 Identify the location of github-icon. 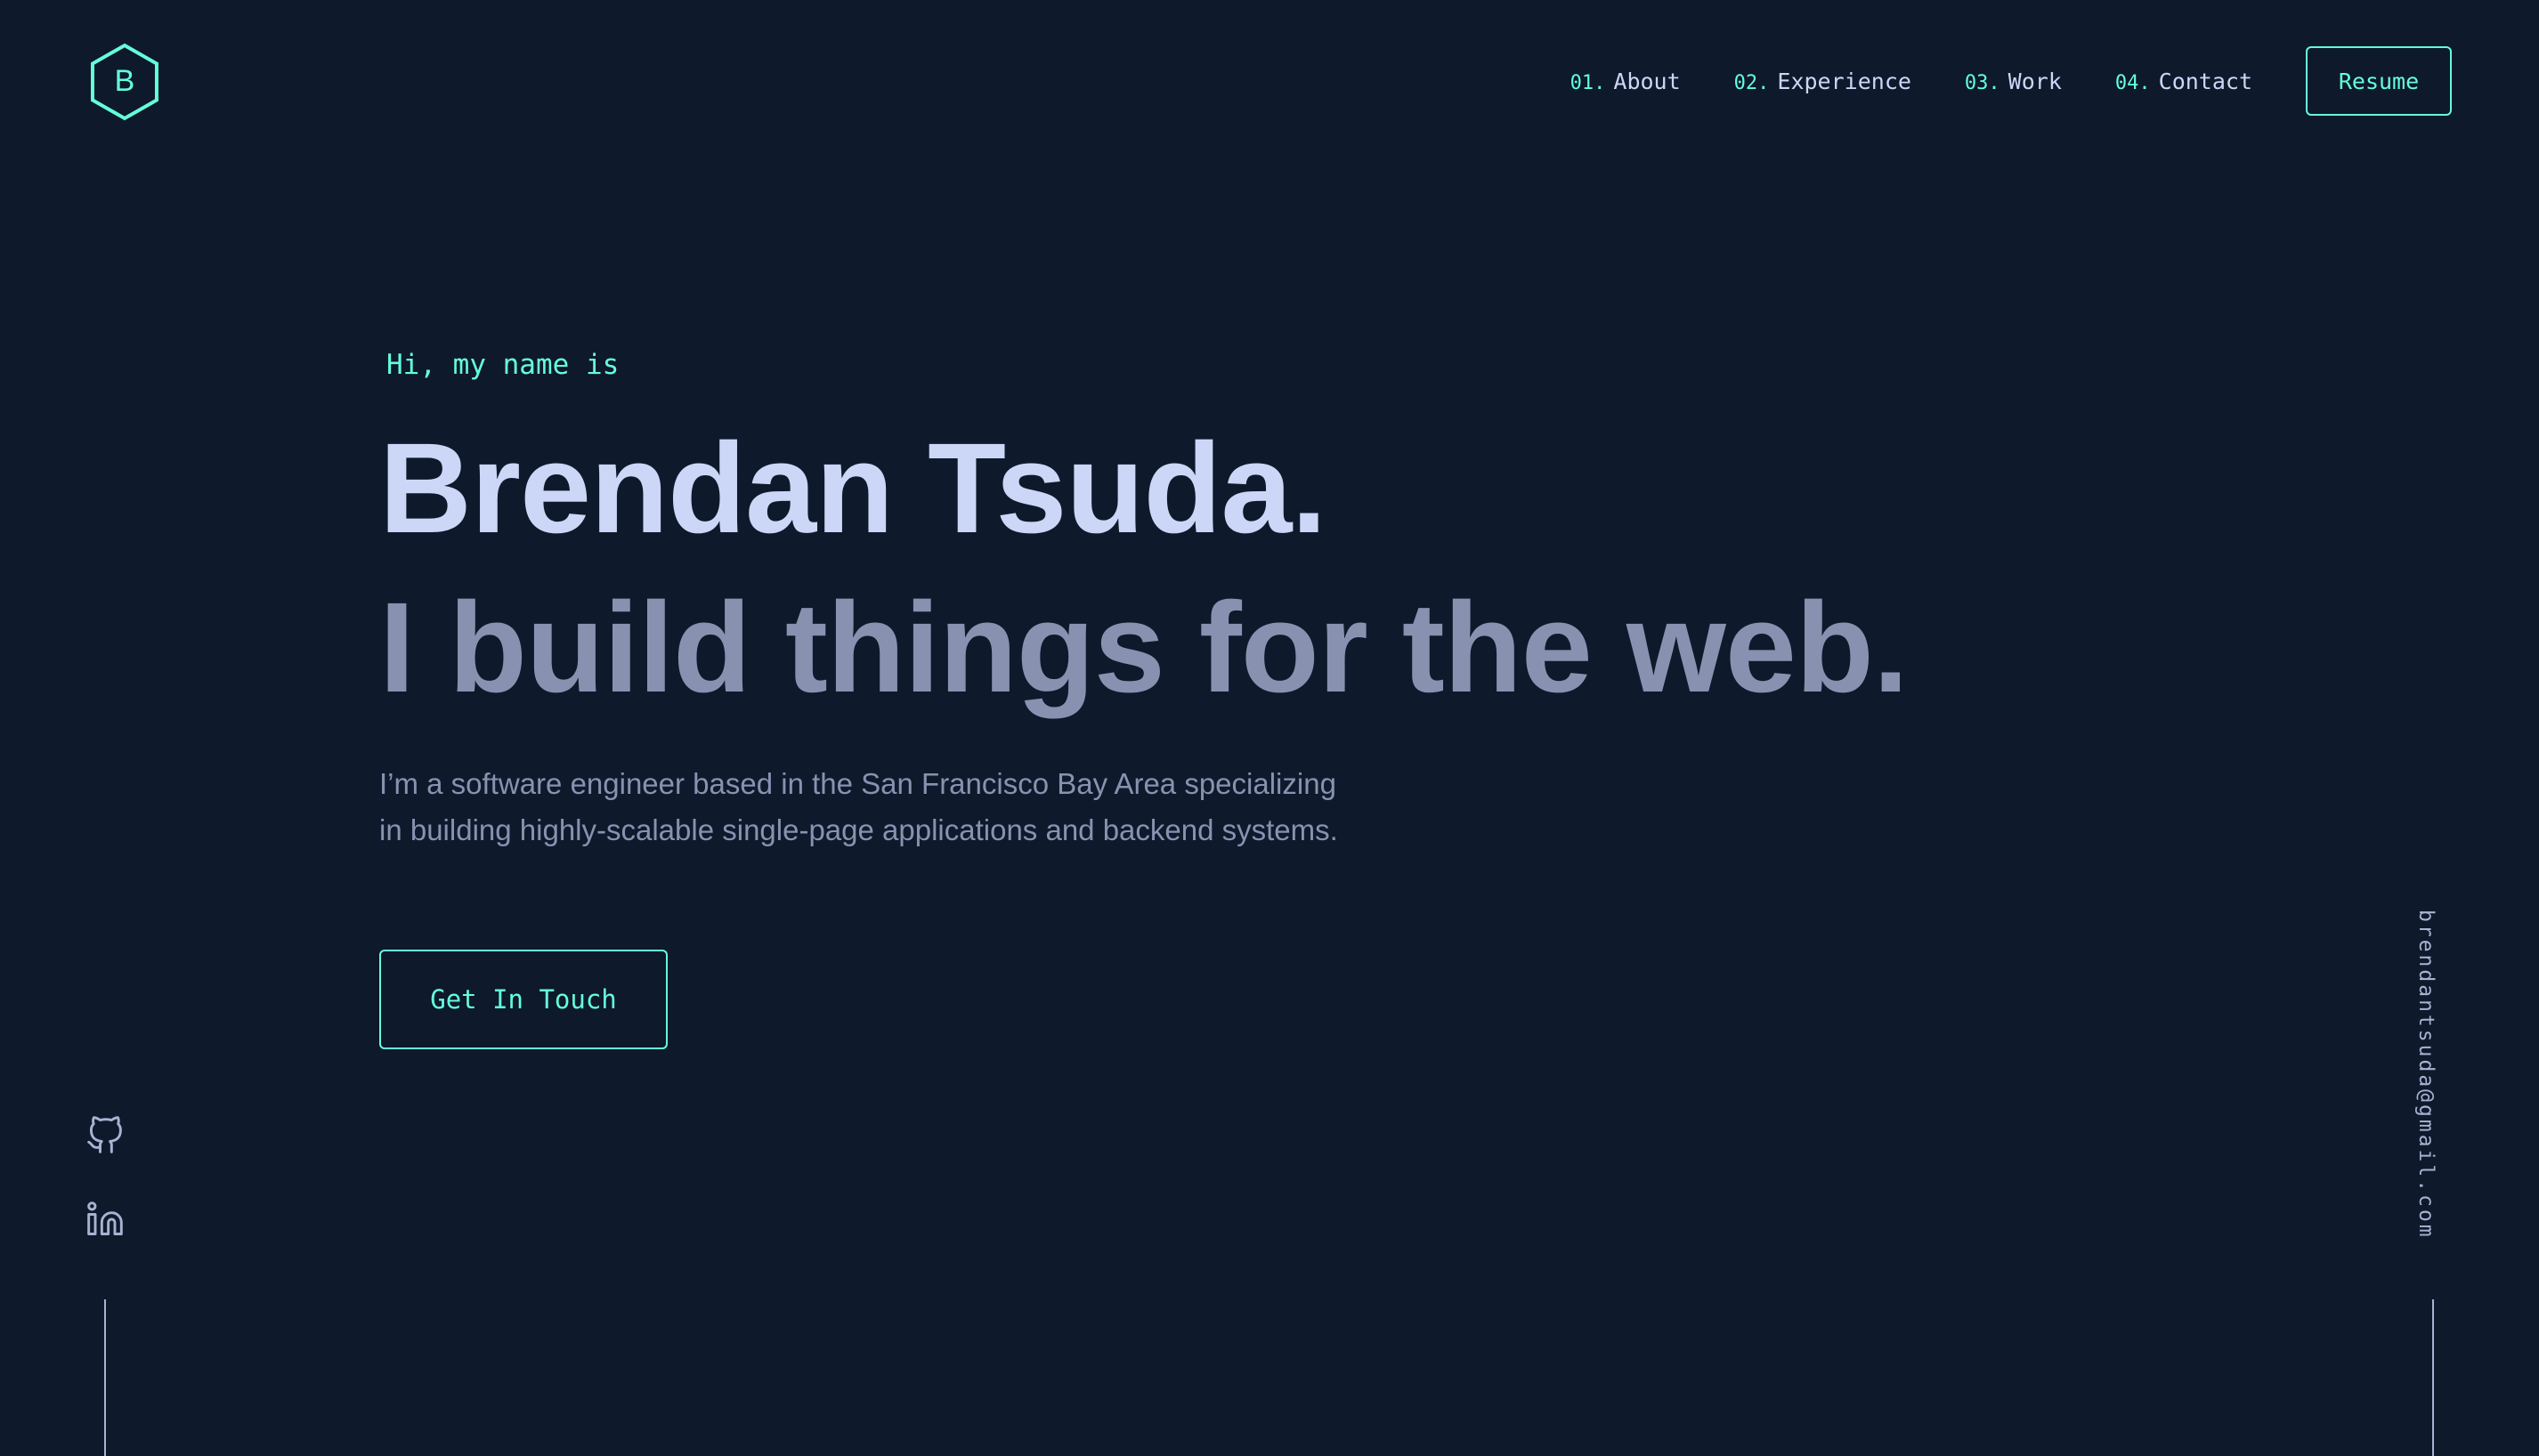
(104, 1134).